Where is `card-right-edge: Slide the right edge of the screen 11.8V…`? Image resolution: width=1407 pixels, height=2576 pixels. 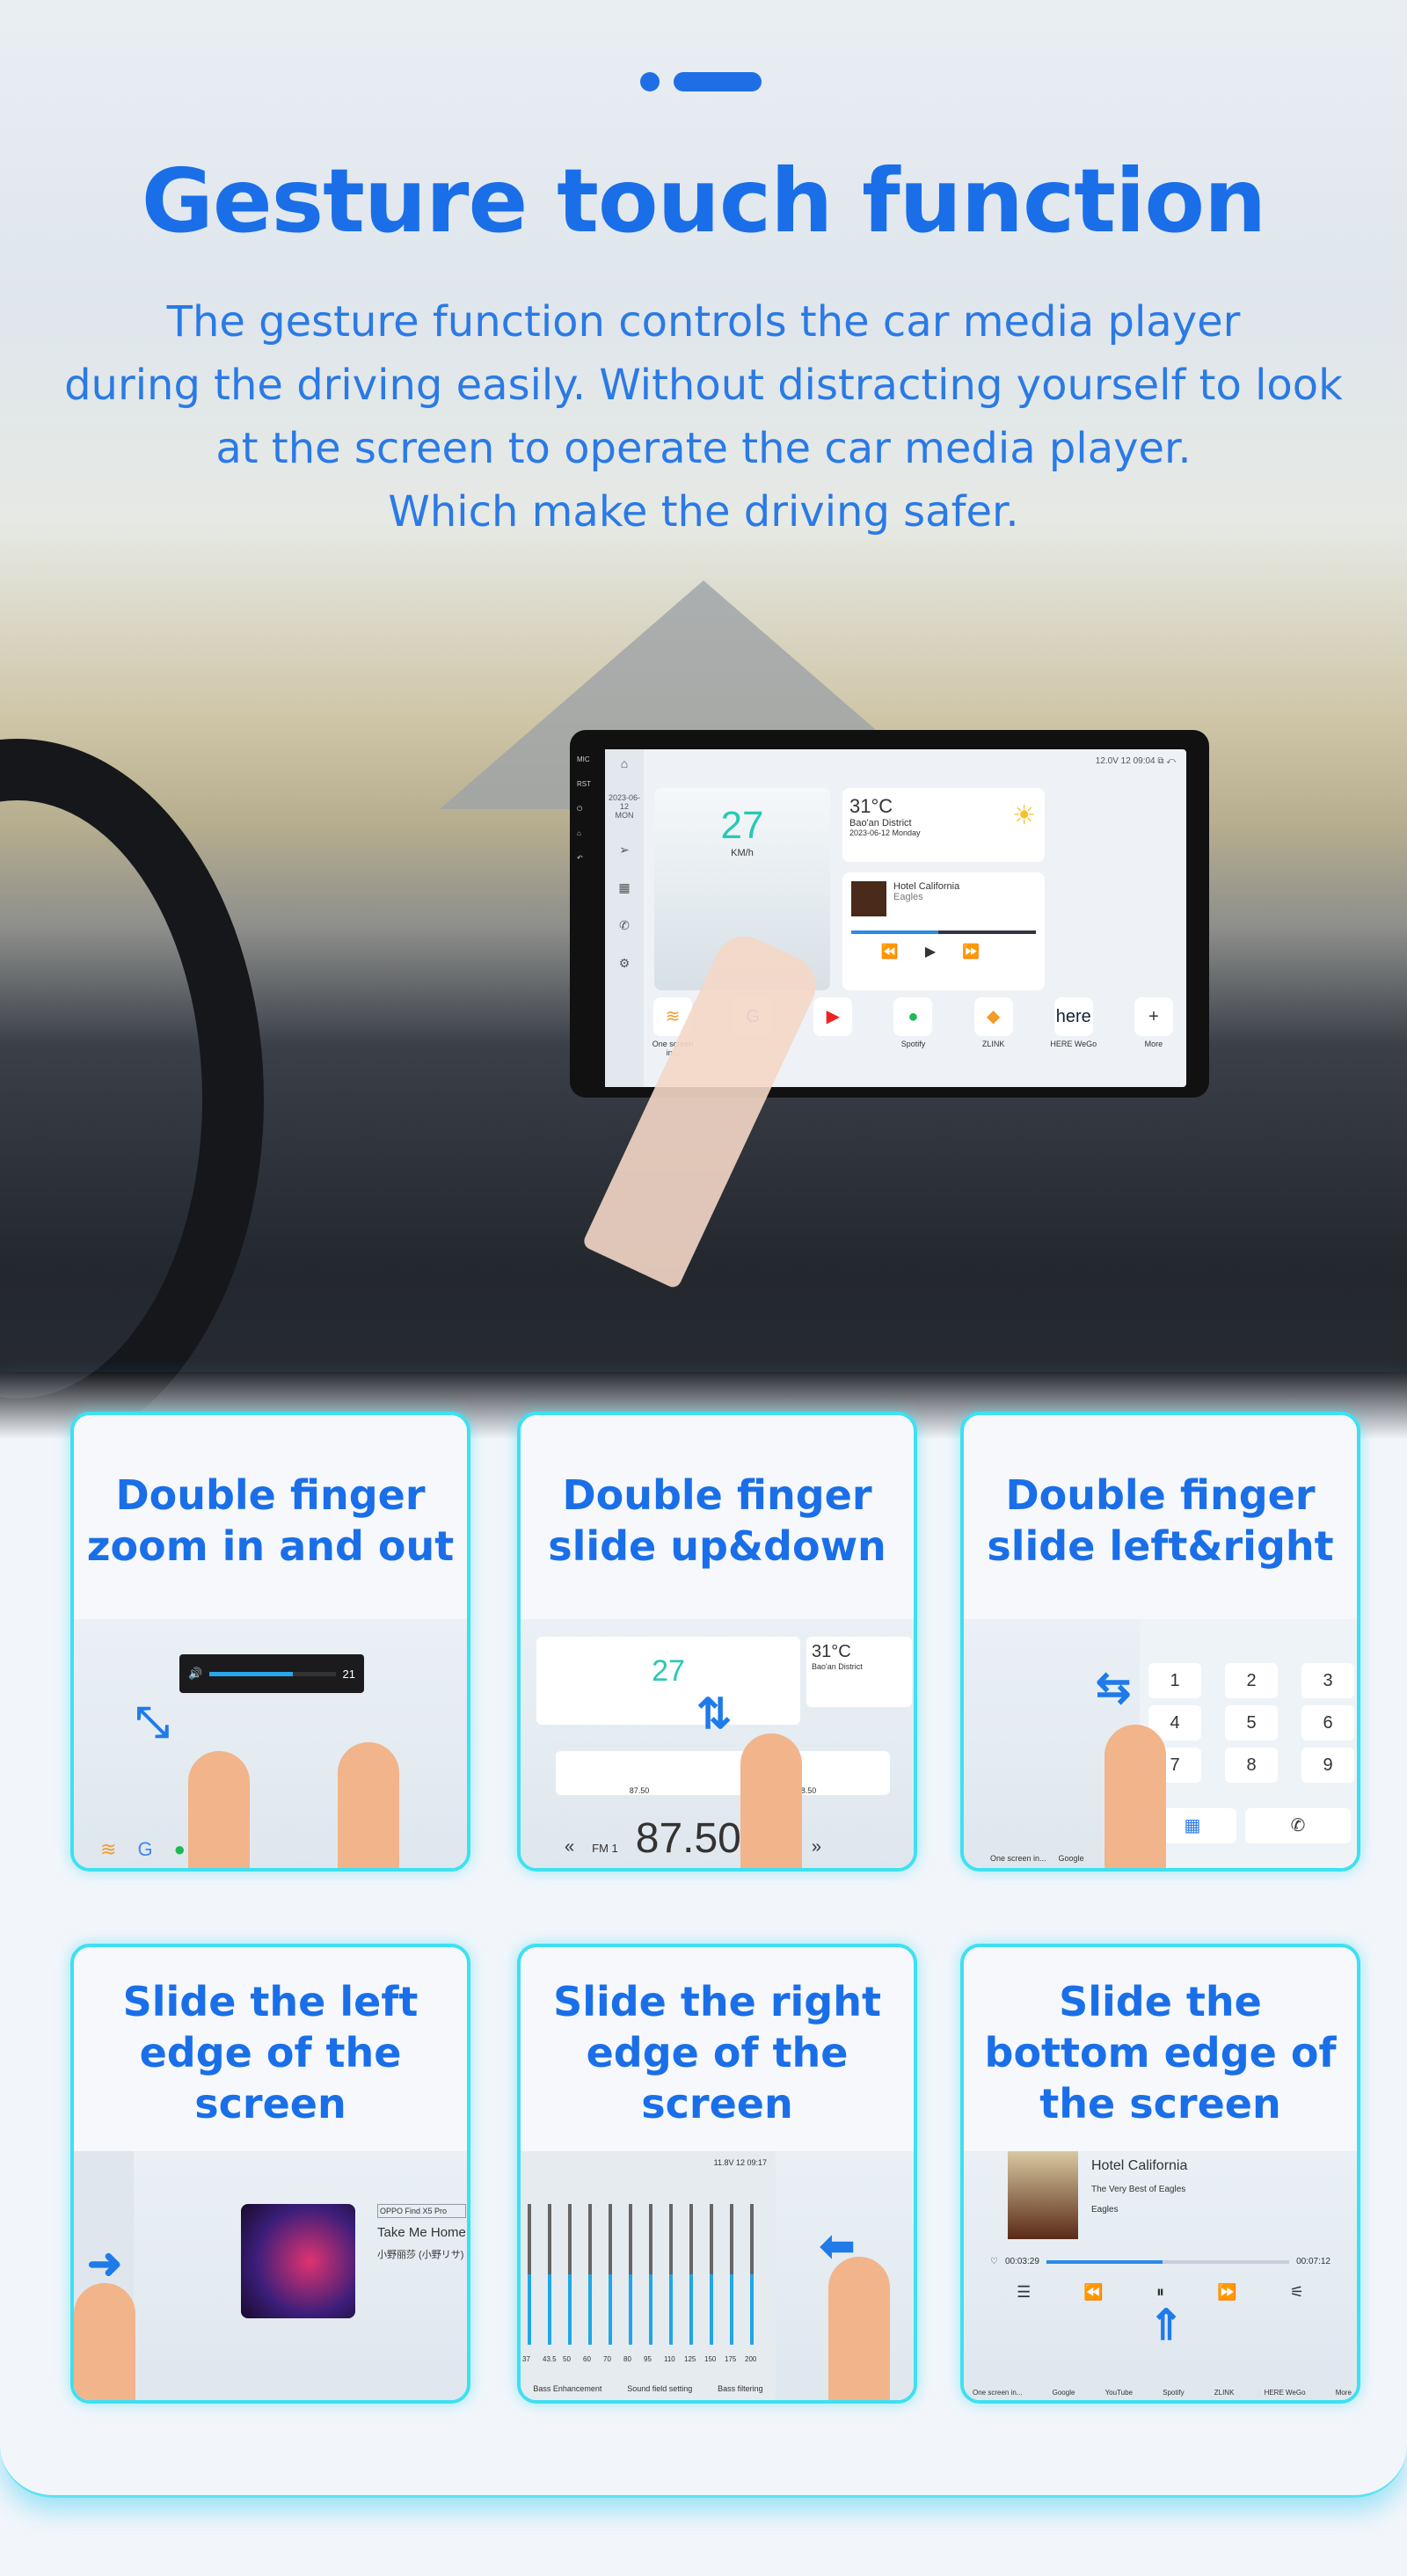 card-right-edge: Slide the right edge of the screen 11.8V… is located at coordinates (717, 2174).